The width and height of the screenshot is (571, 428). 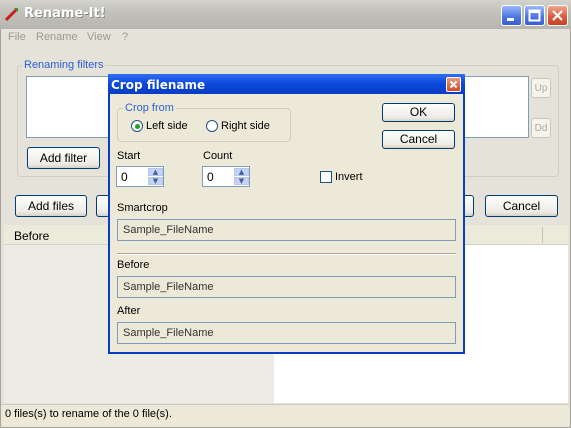 I want to click on add-files-button: Add files, so click(x=51, y=206).